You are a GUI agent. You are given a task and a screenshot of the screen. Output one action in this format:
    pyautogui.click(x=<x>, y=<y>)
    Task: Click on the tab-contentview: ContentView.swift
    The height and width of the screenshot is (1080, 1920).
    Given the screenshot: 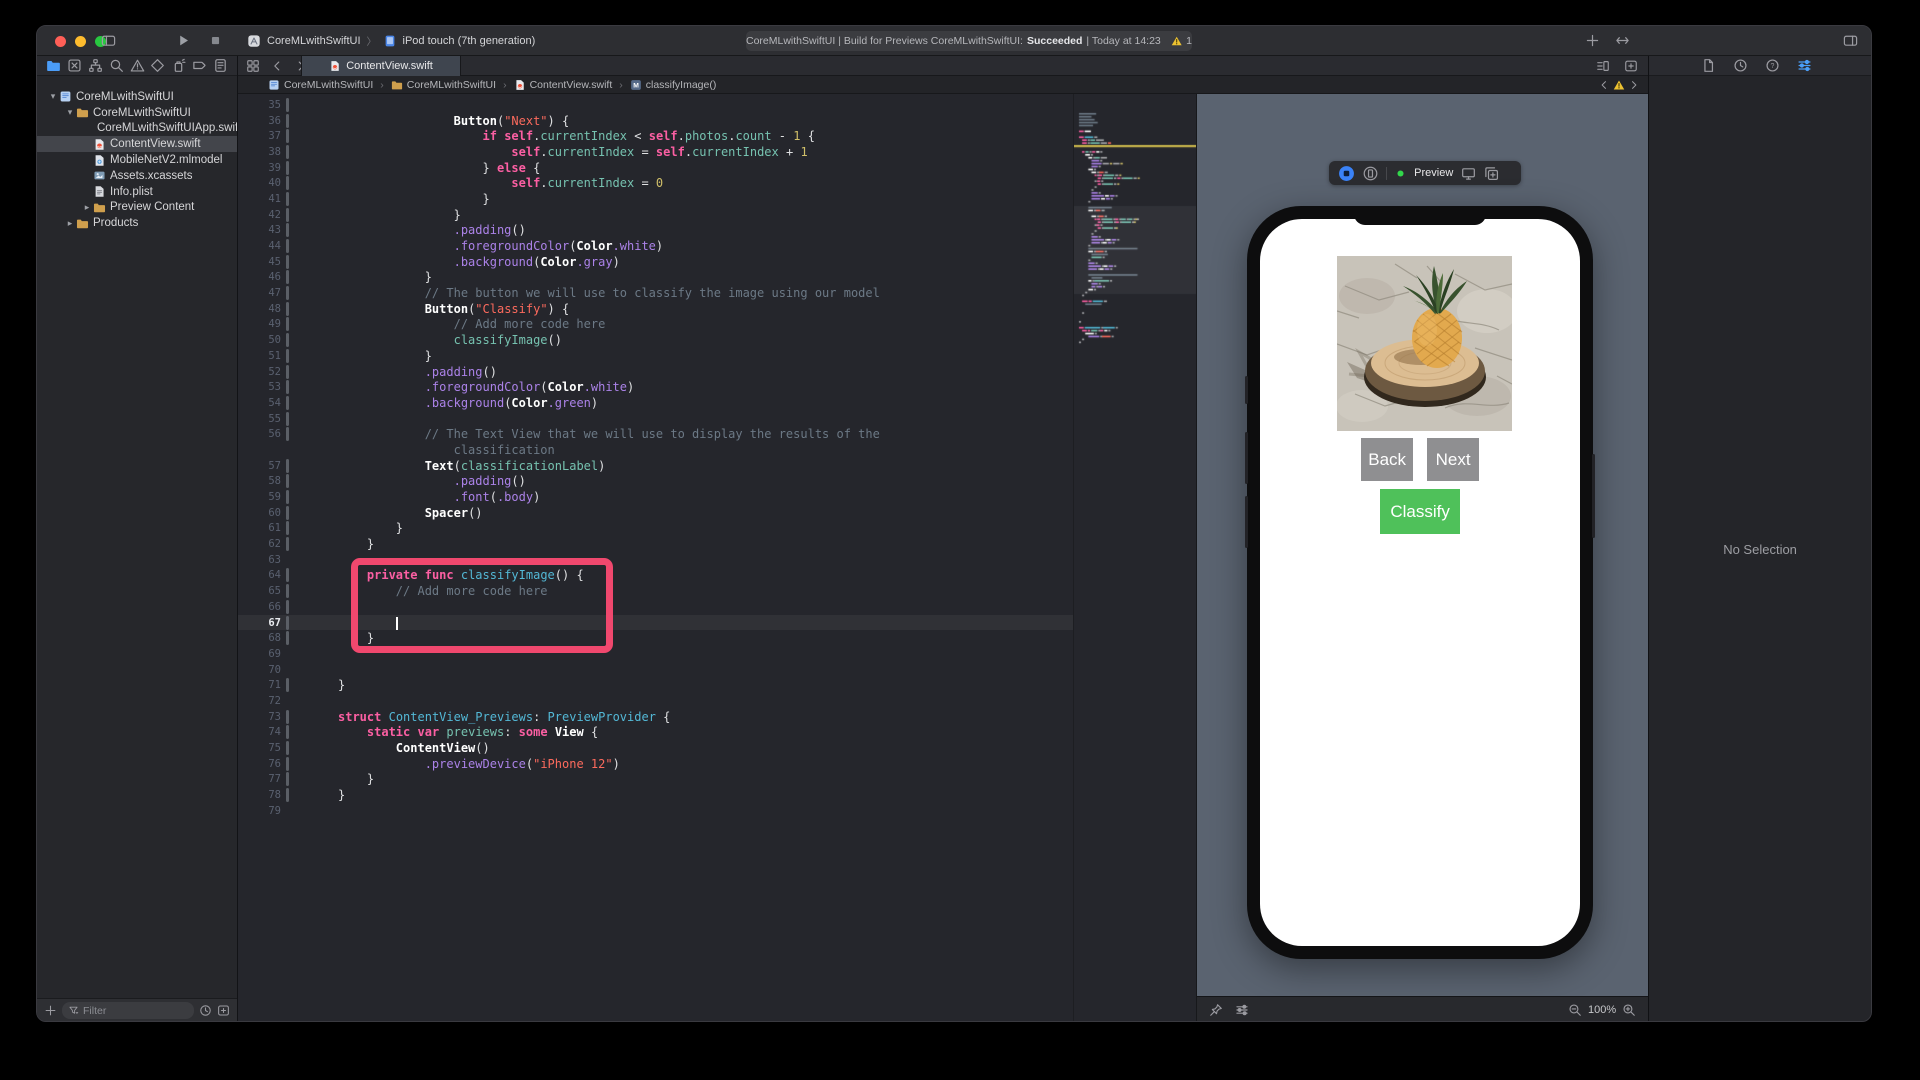 What is the action you would take?
    pyautogui.click(x=381, y=66)
    